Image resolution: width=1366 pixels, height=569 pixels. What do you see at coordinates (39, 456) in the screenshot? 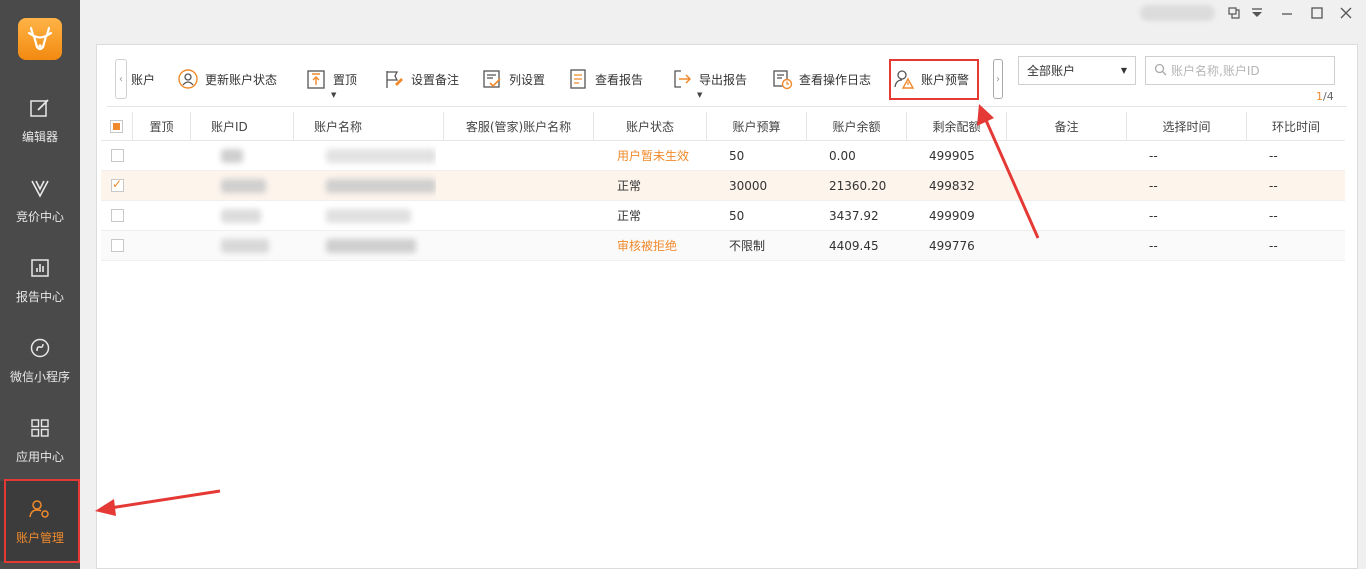
I see `sidebar-item-label: 应用中心` at bounding box center [39, 456].